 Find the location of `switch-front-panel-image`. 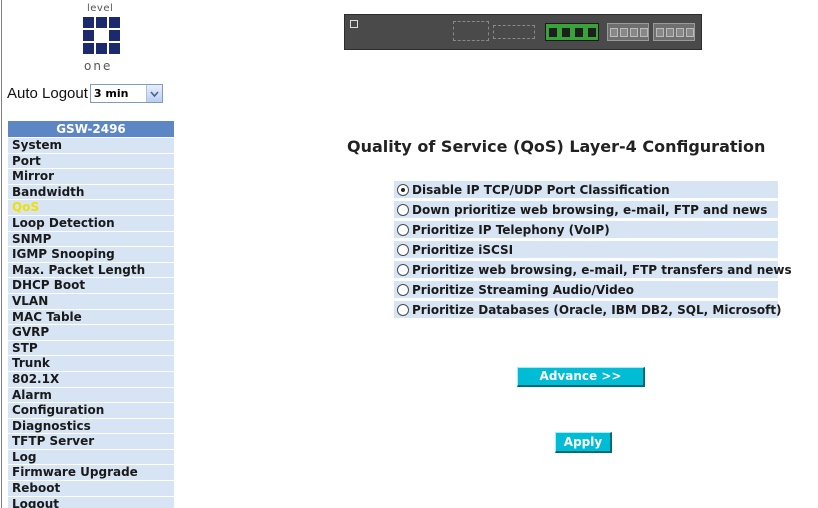

switch-front-panel-image is located at coordinates (523, 32).